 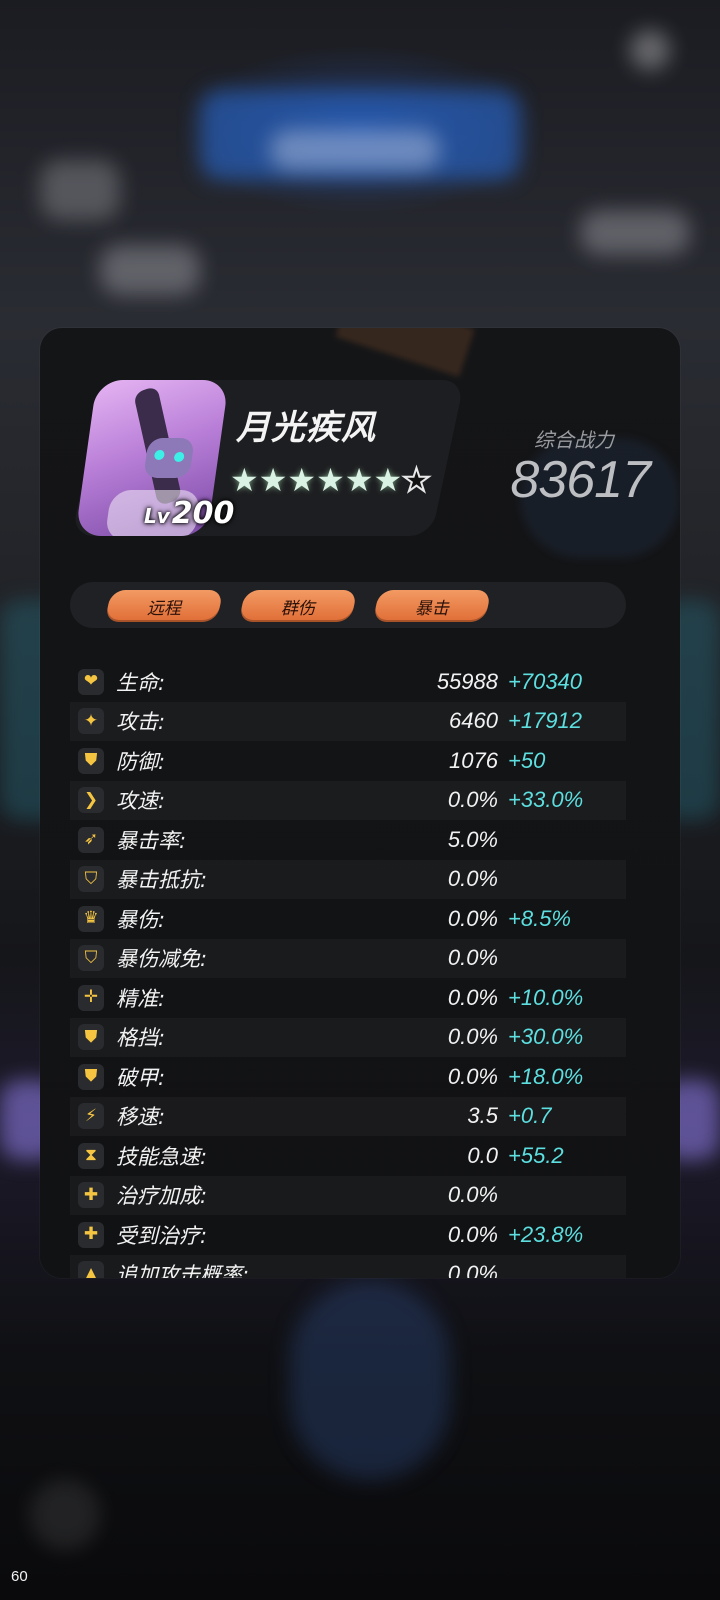 What do you see at coordinates (574, 440) in the screenshot?
I see `power-label: 综合战力` at bounding box center [574, 440].